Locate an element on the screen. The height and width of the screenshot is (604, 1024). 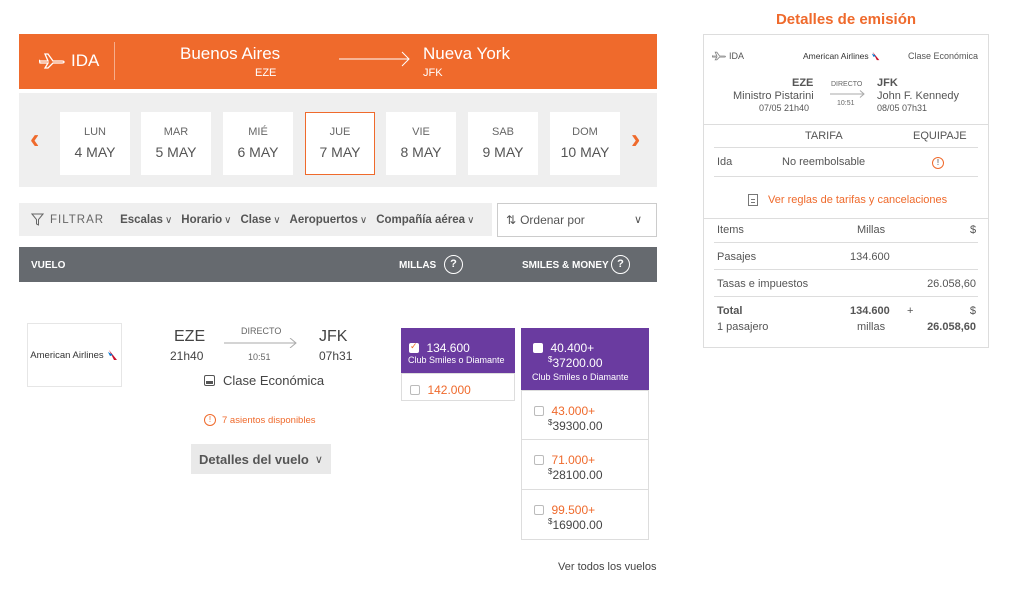
panel-arr-datetime: 08/05 07h31 is located at coordinates (902, 108).